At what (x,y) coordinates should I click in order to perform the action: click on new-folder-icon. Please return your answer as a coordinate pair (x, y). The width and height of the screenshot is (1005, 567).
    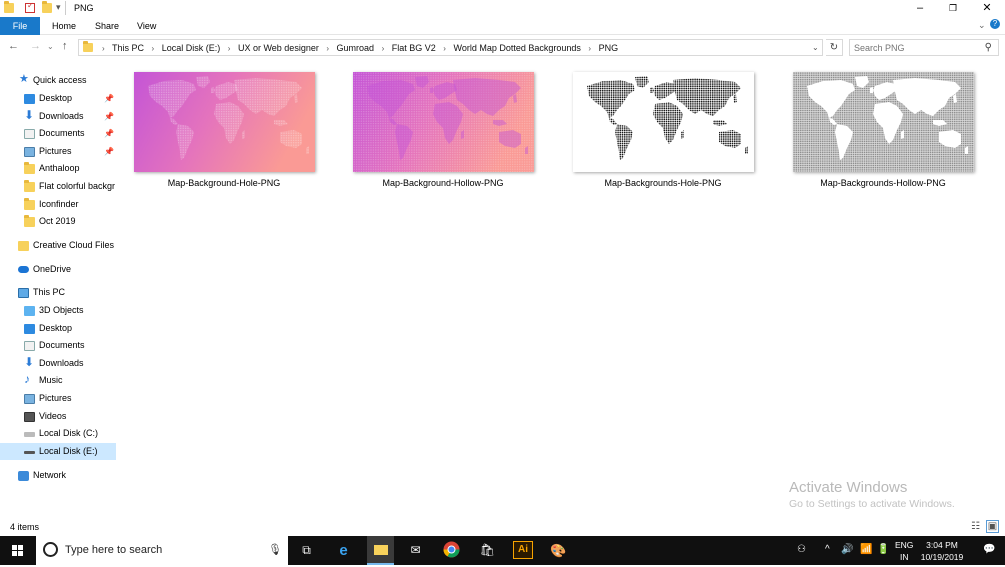
    Looking at the image, I should click on (47, 7).